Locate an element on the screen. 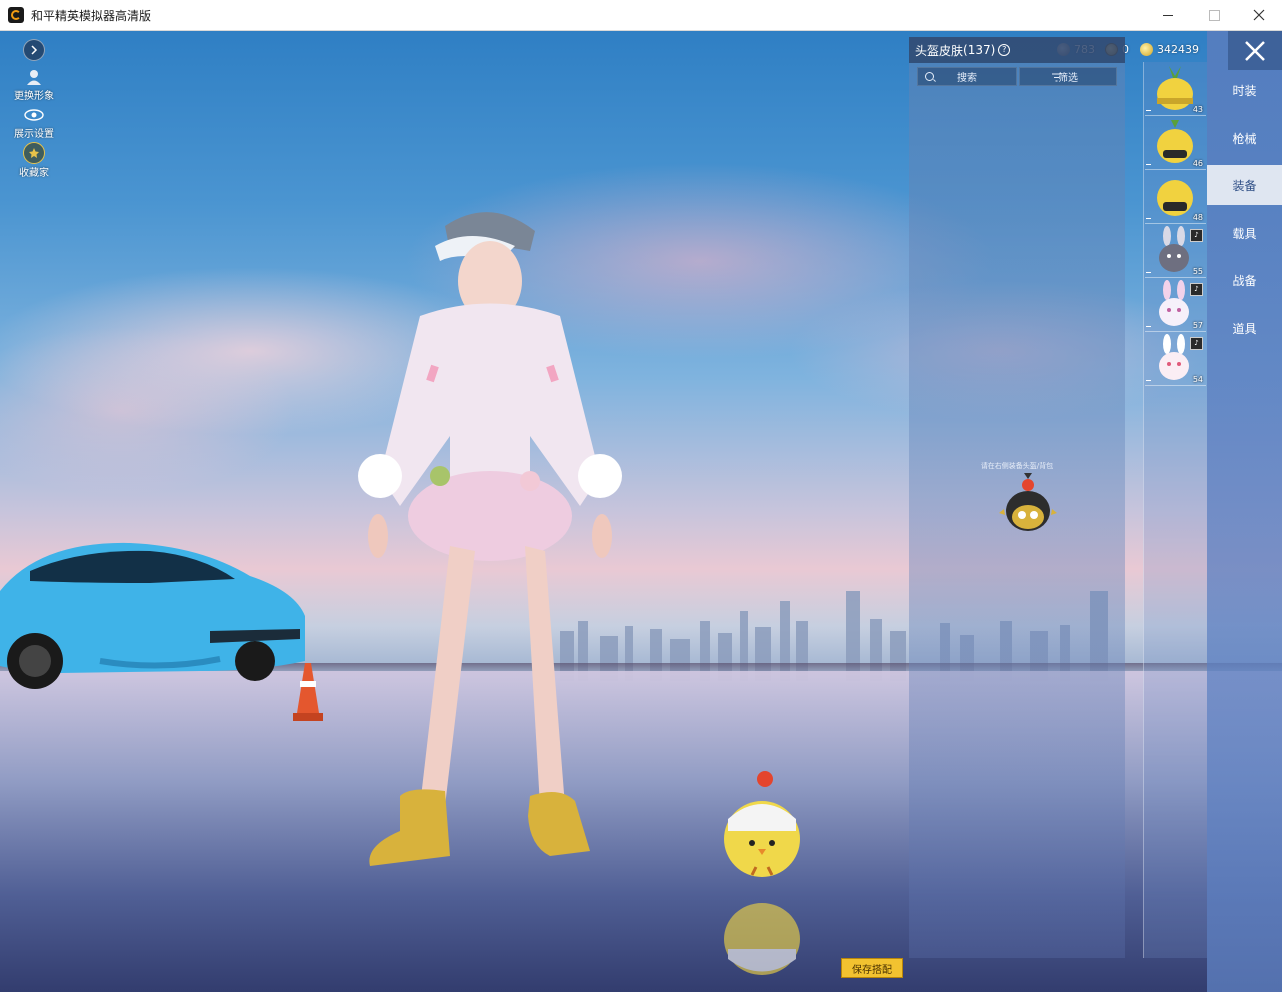 The image size is (1282, 992). favorites-button: 收藏家 is located at coordinates (34, 160).